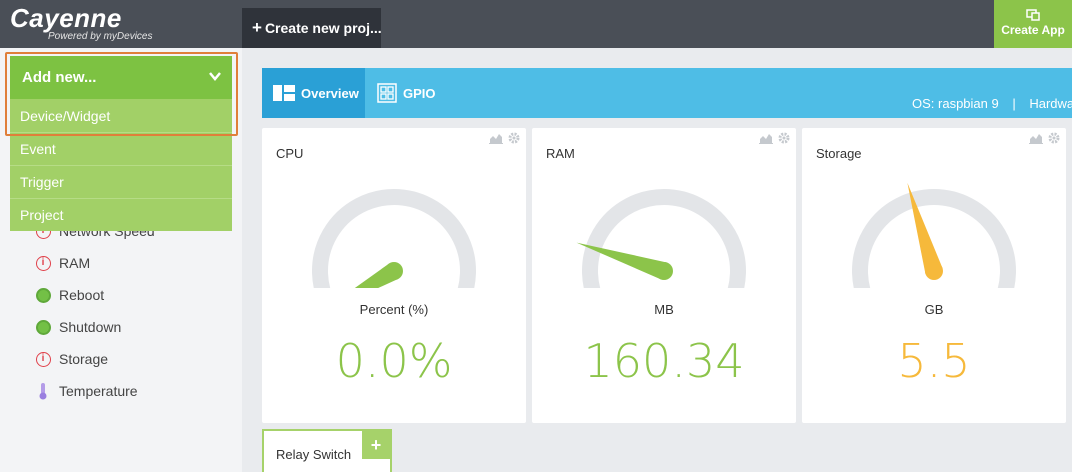 This screenshot has height=472, width=1072. What do you see at coordinates (387, 93) in the screenshot?
I see `grid-icon` at bounding box center [387, 93].